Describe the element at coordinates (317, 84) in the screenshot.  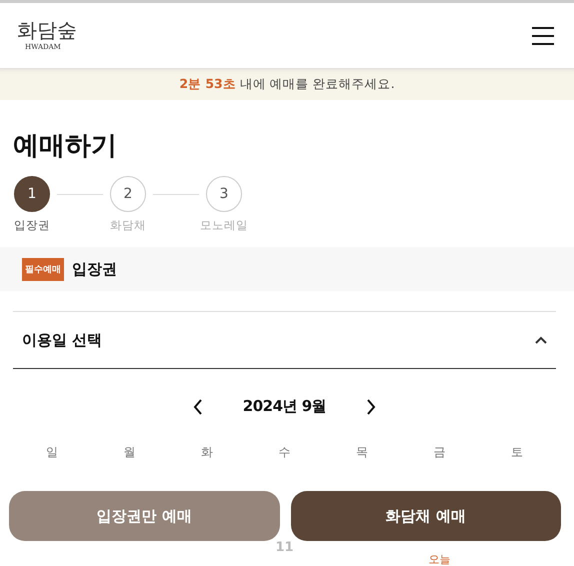
I see `countdown-message: 내에 예매를 완료해주세요.` at that location.